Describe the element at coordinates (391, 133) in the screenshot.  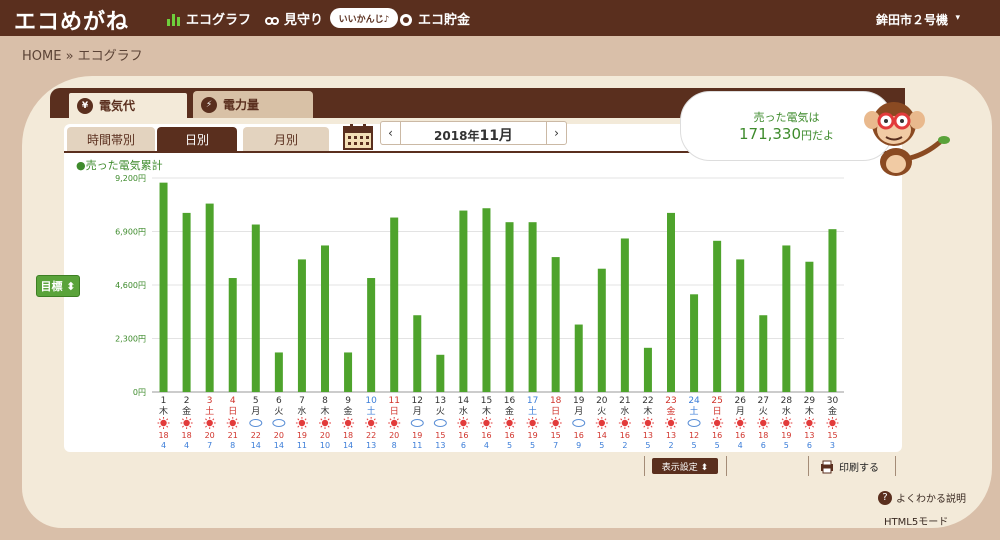
I see `prev-month-button: ‹` at that location.